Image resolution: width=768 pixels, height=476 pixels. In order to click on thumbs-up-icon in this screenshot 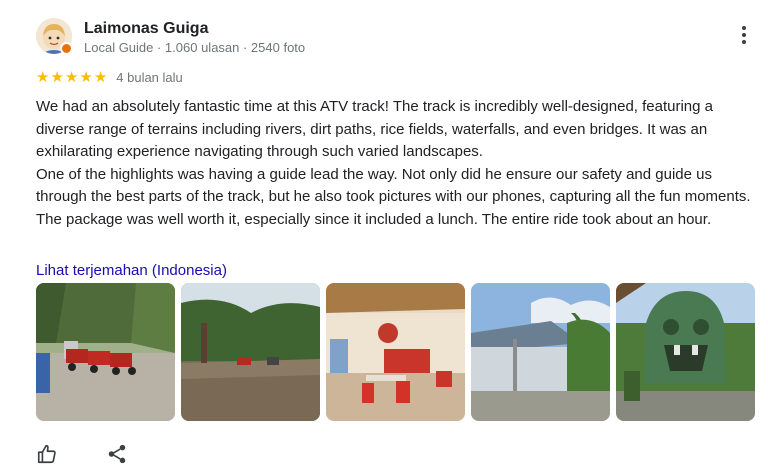, I will do `click(47, 454)`.